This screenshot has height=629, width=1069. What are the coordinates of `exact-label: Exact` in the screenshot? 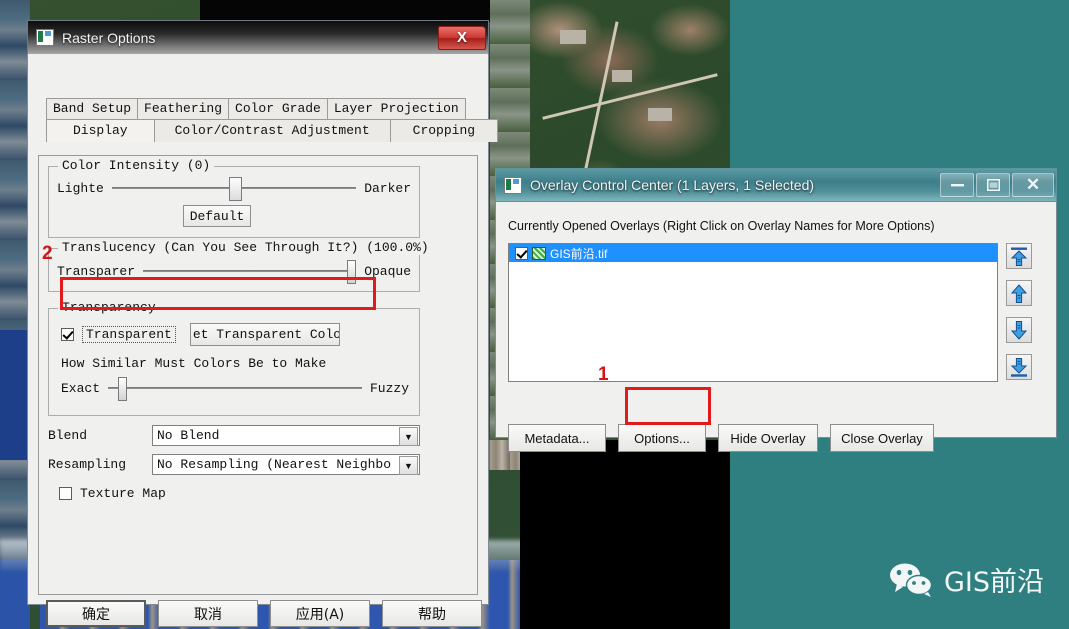 It's located at (81, 388).